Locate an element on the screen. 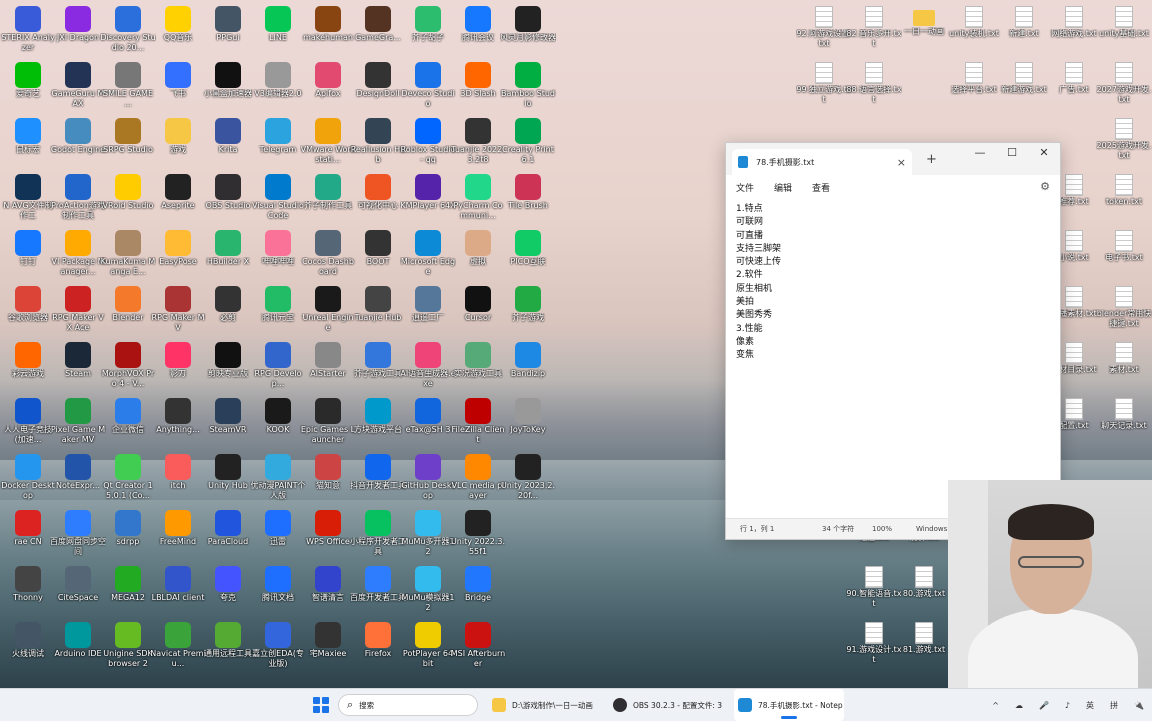 This screenshot has height=721, width=1152. desktop-file: 新建游戏.txt is located at coordinates (1024, 88).